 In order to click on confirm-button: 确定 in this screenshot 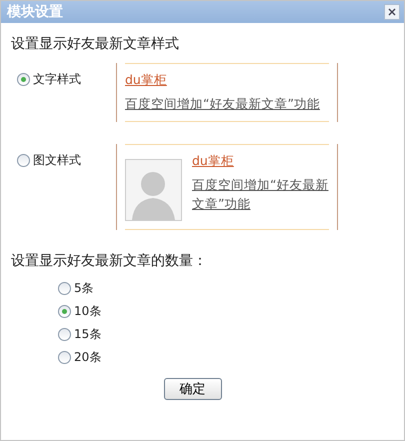, I will do `click(193, 389)`.